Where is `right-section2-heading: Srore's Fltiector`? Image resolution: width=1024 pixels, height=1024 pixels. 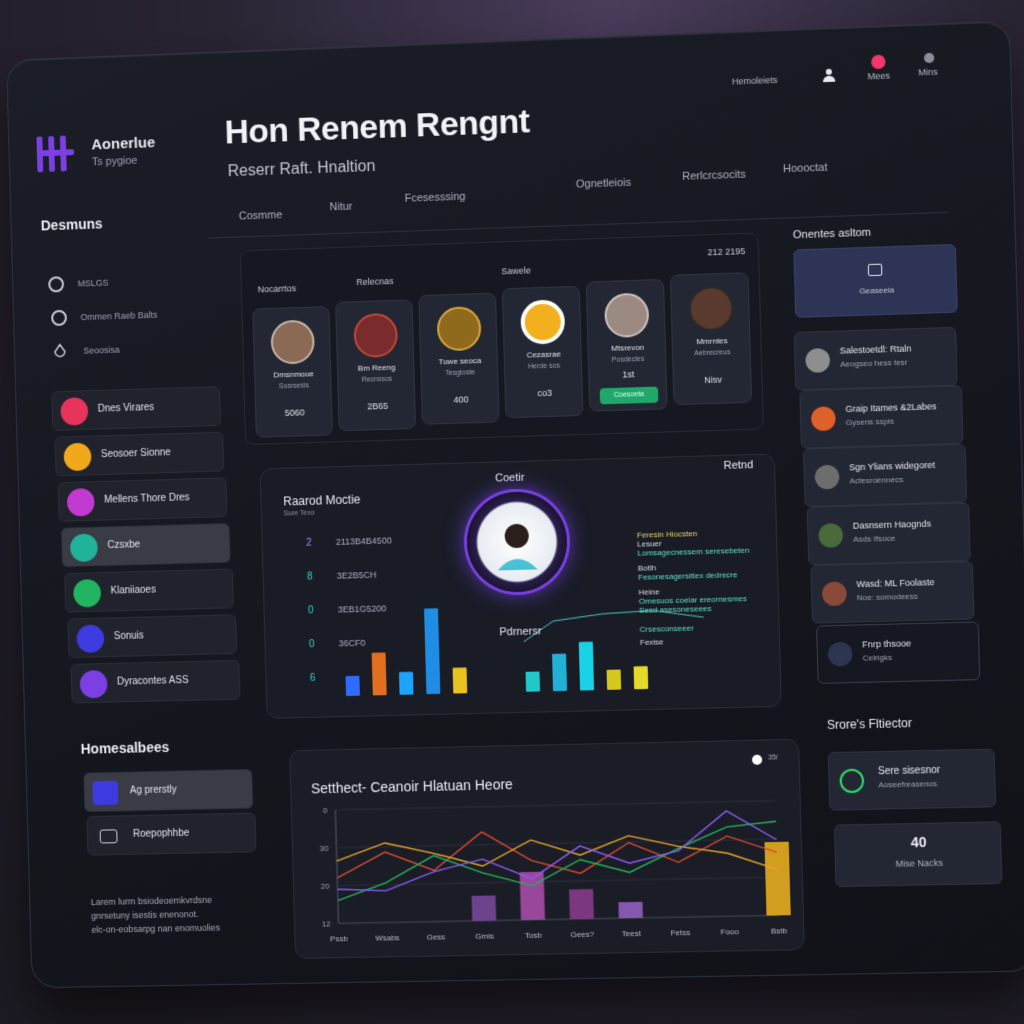
right-section2-heading: Srore's Fltiector is located at coordinates (869, 724).